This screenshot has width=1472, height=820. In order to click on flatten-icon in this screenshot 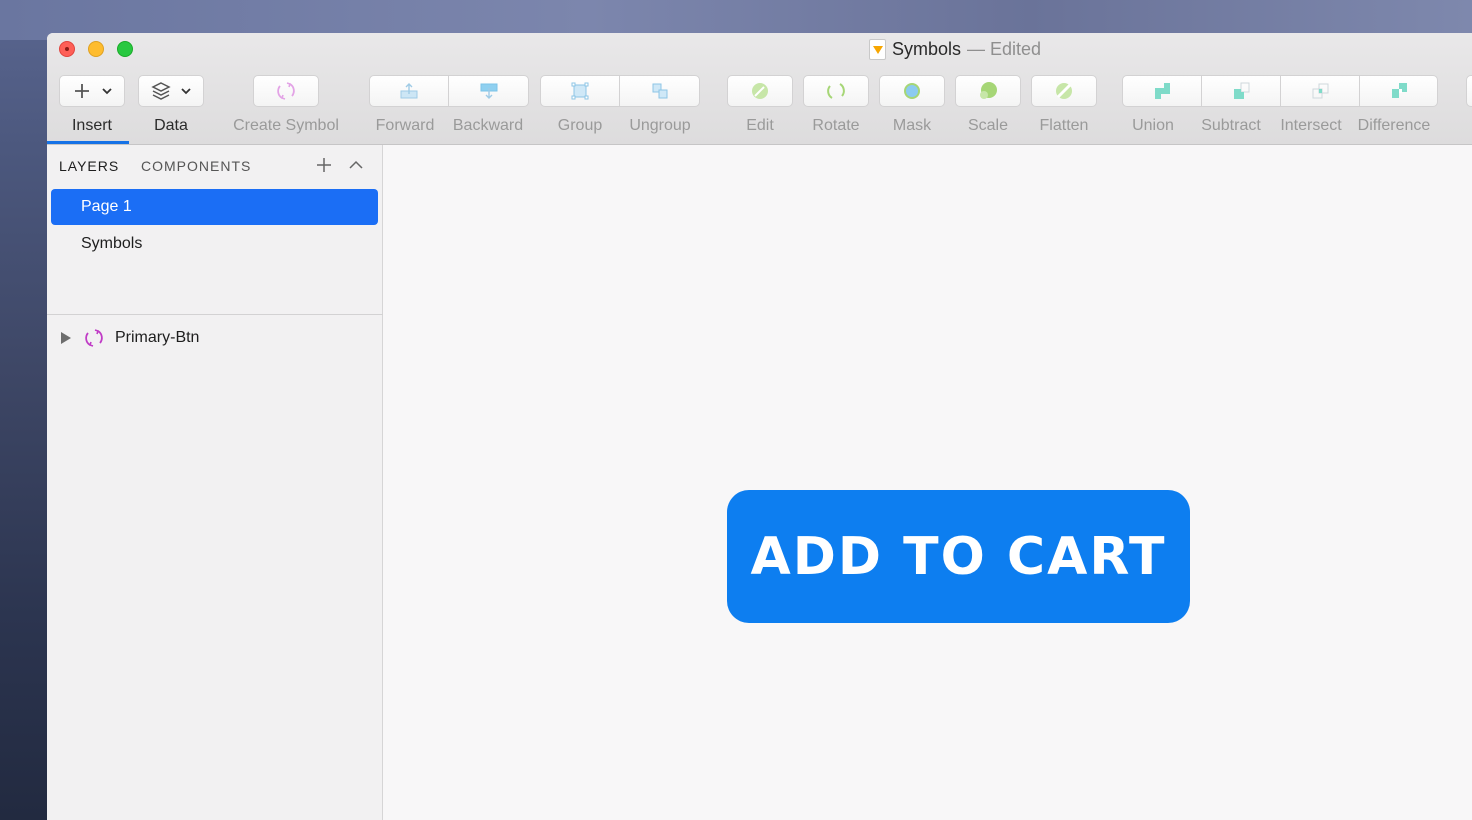, I will do `click(1064, 91)`.